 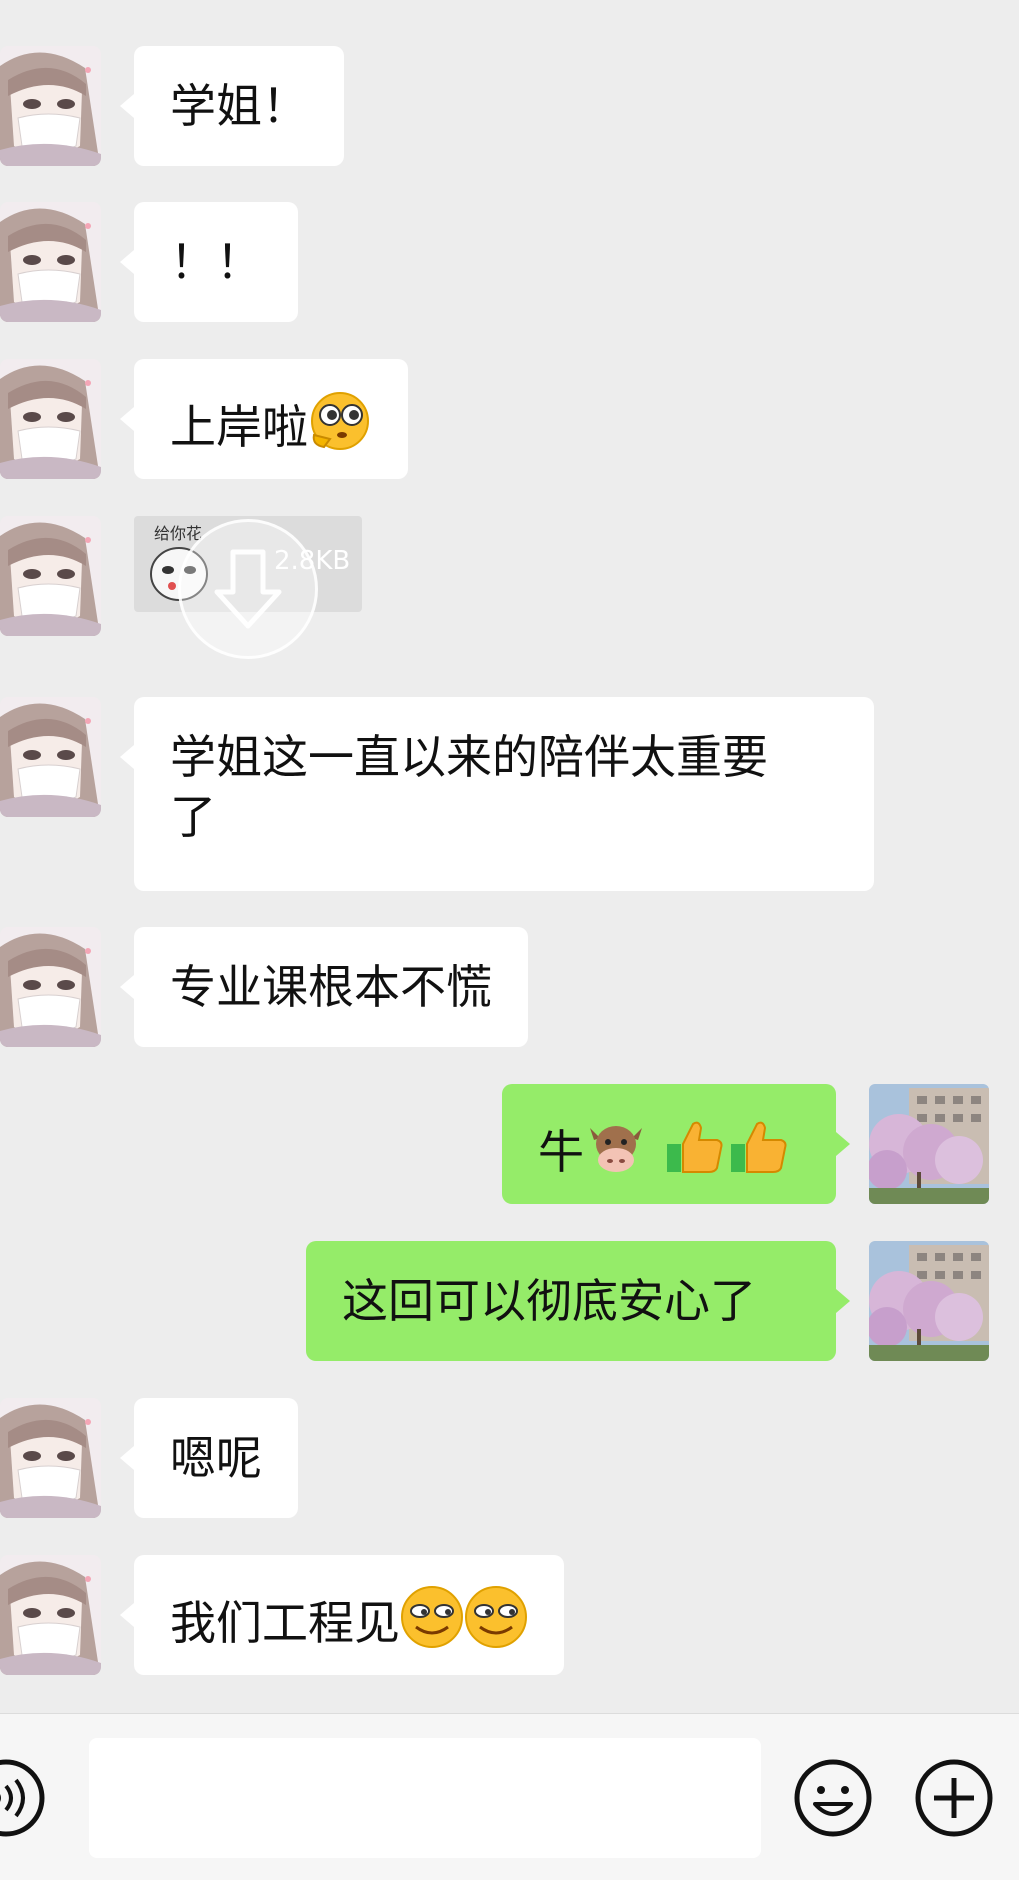 What do you see at coordinates (833, 1798) in the screenshot?
I see `emoji-icon` at bounding box center [833, 1798].